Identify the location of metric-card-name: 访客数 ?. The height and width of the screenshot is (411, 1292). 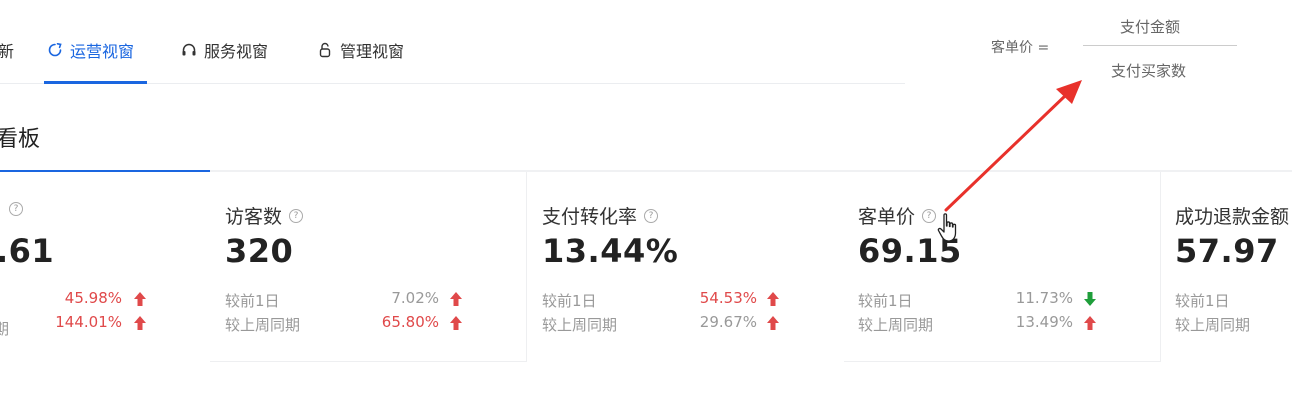
(264, 215).